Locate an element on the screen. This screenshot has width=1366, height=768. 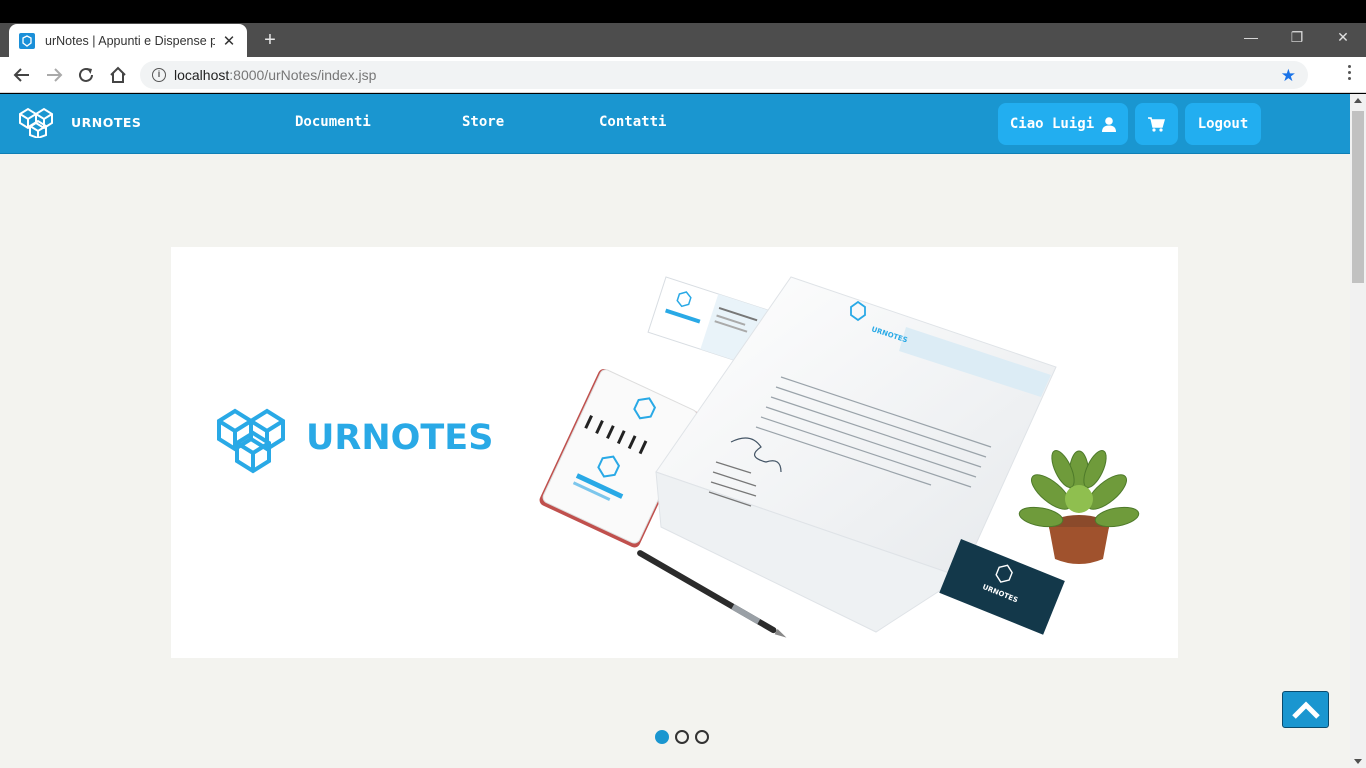
nav-store: Store is located at coordinates (483, 122).